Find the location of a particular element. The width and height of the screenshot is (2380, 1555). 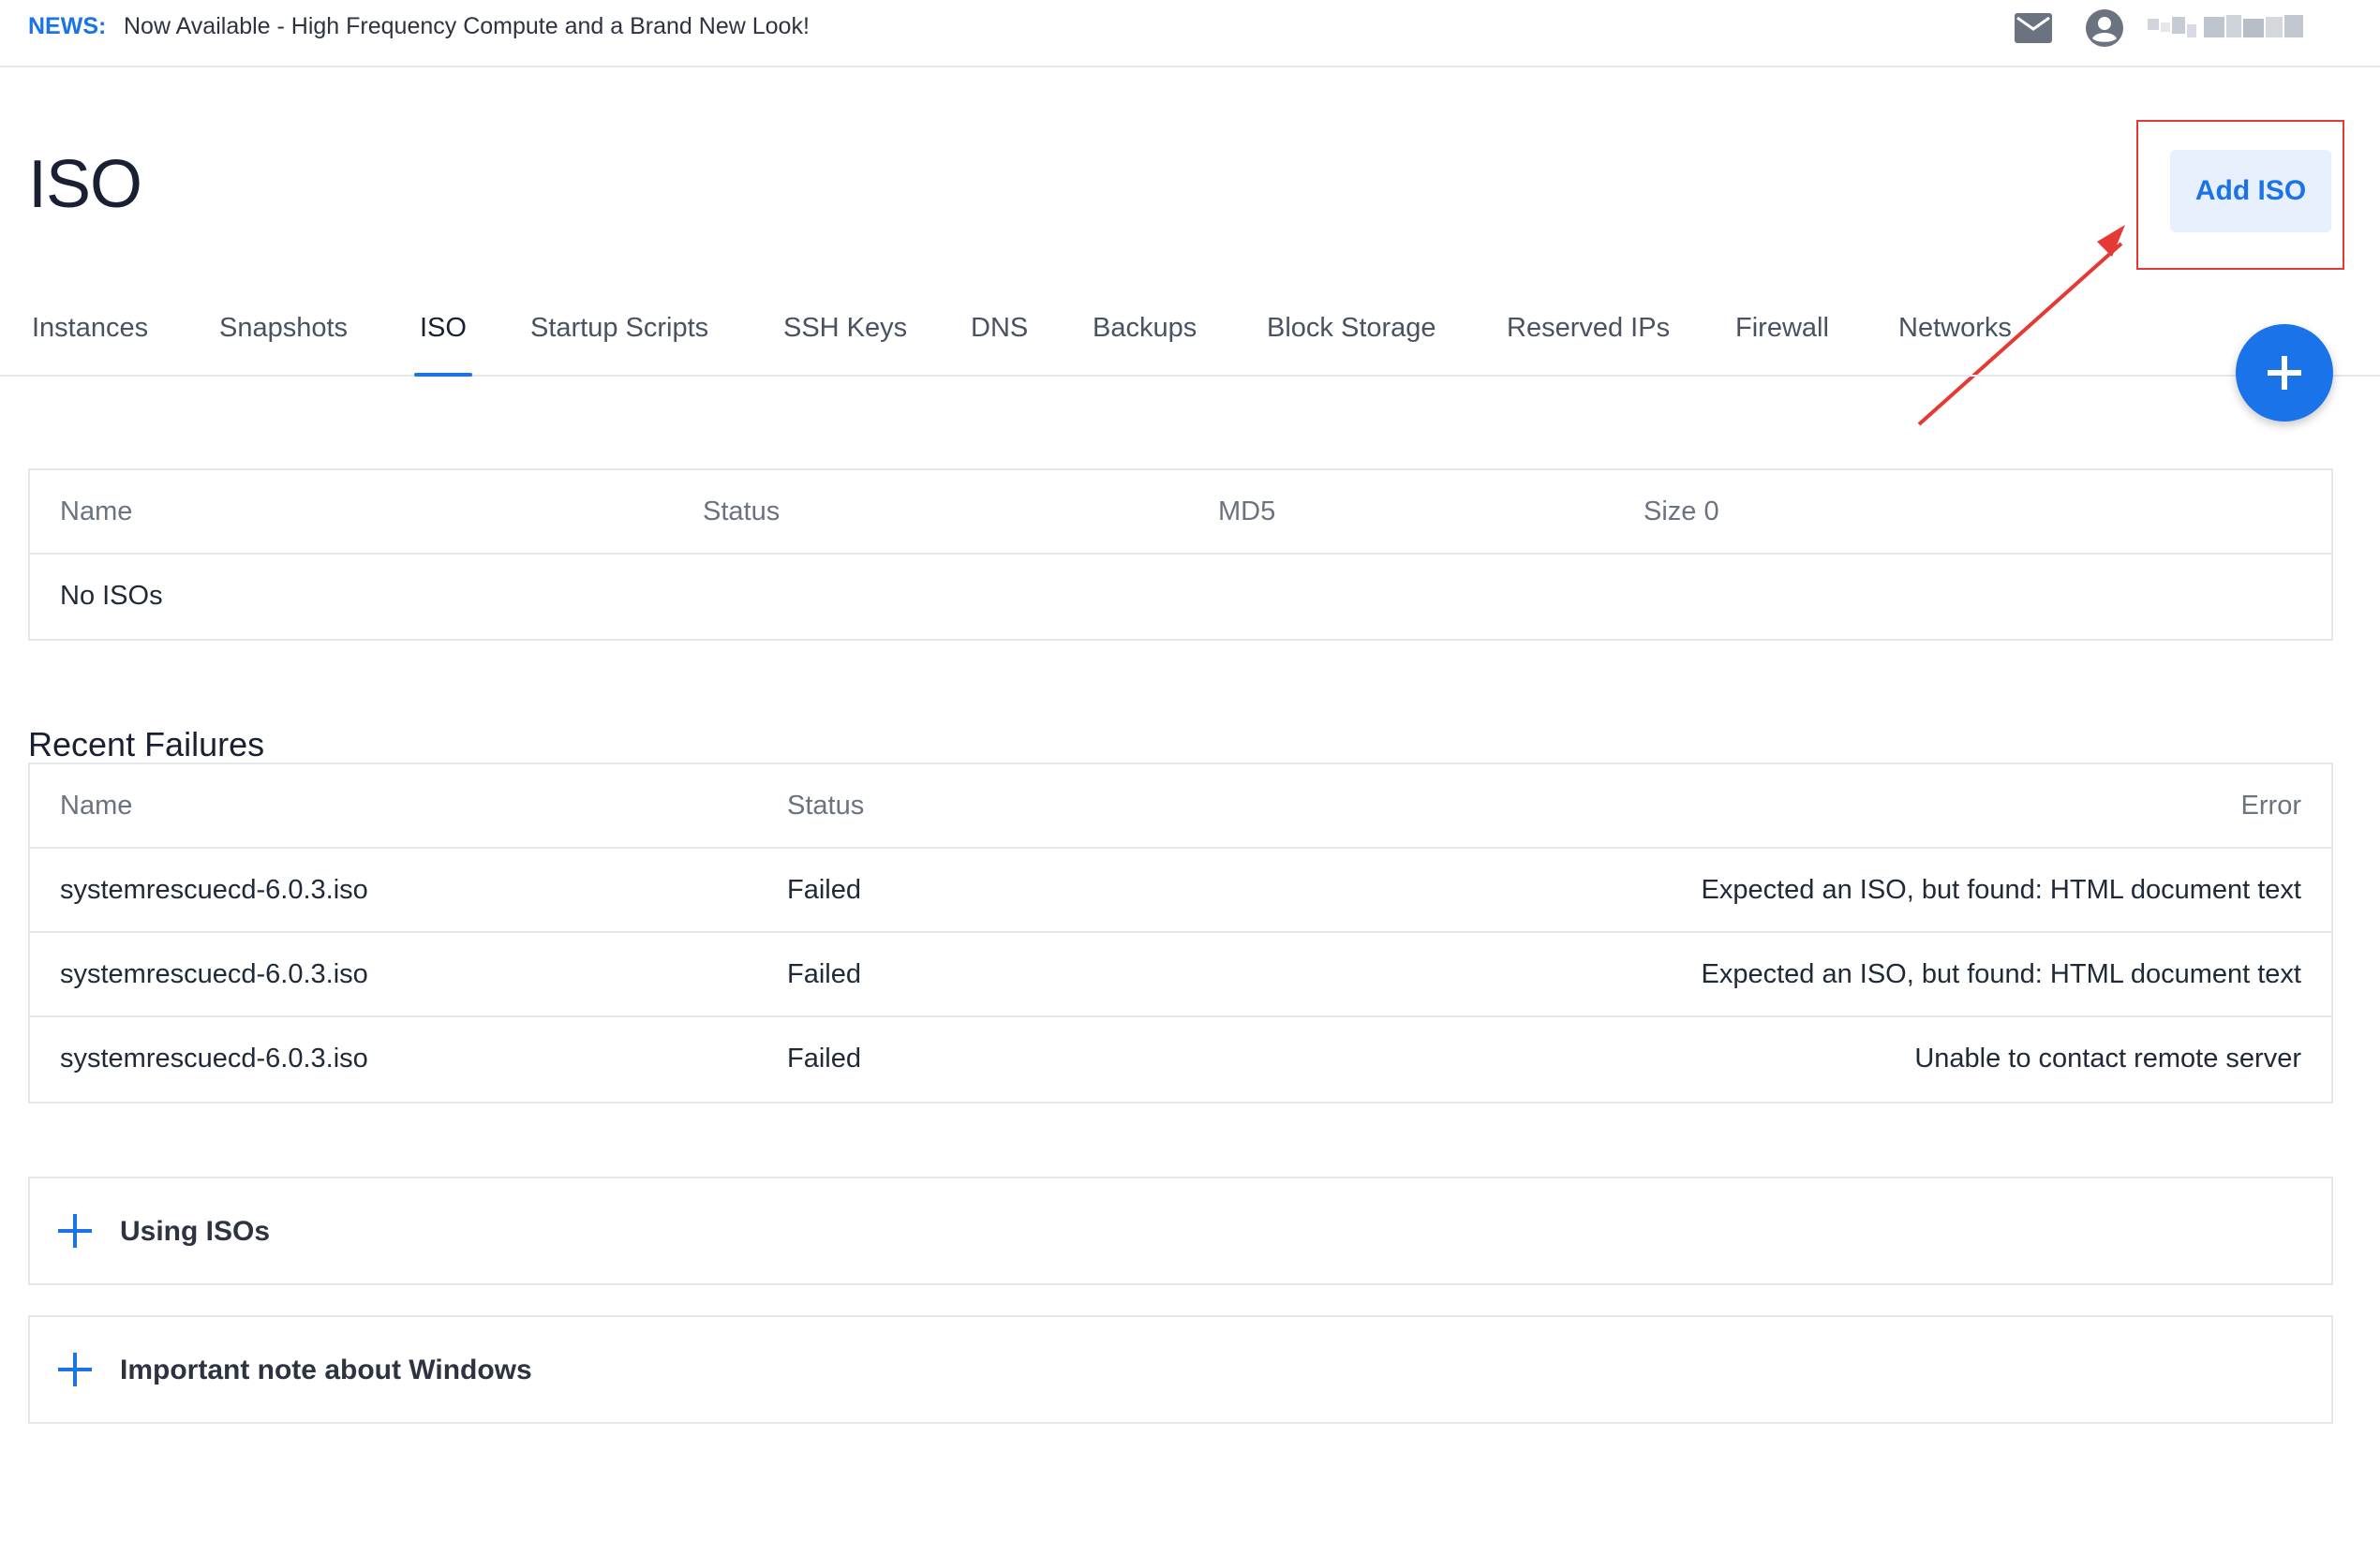

table-header-row: Name Status MD5 Size 0 is located at coordinates (1180, 512).